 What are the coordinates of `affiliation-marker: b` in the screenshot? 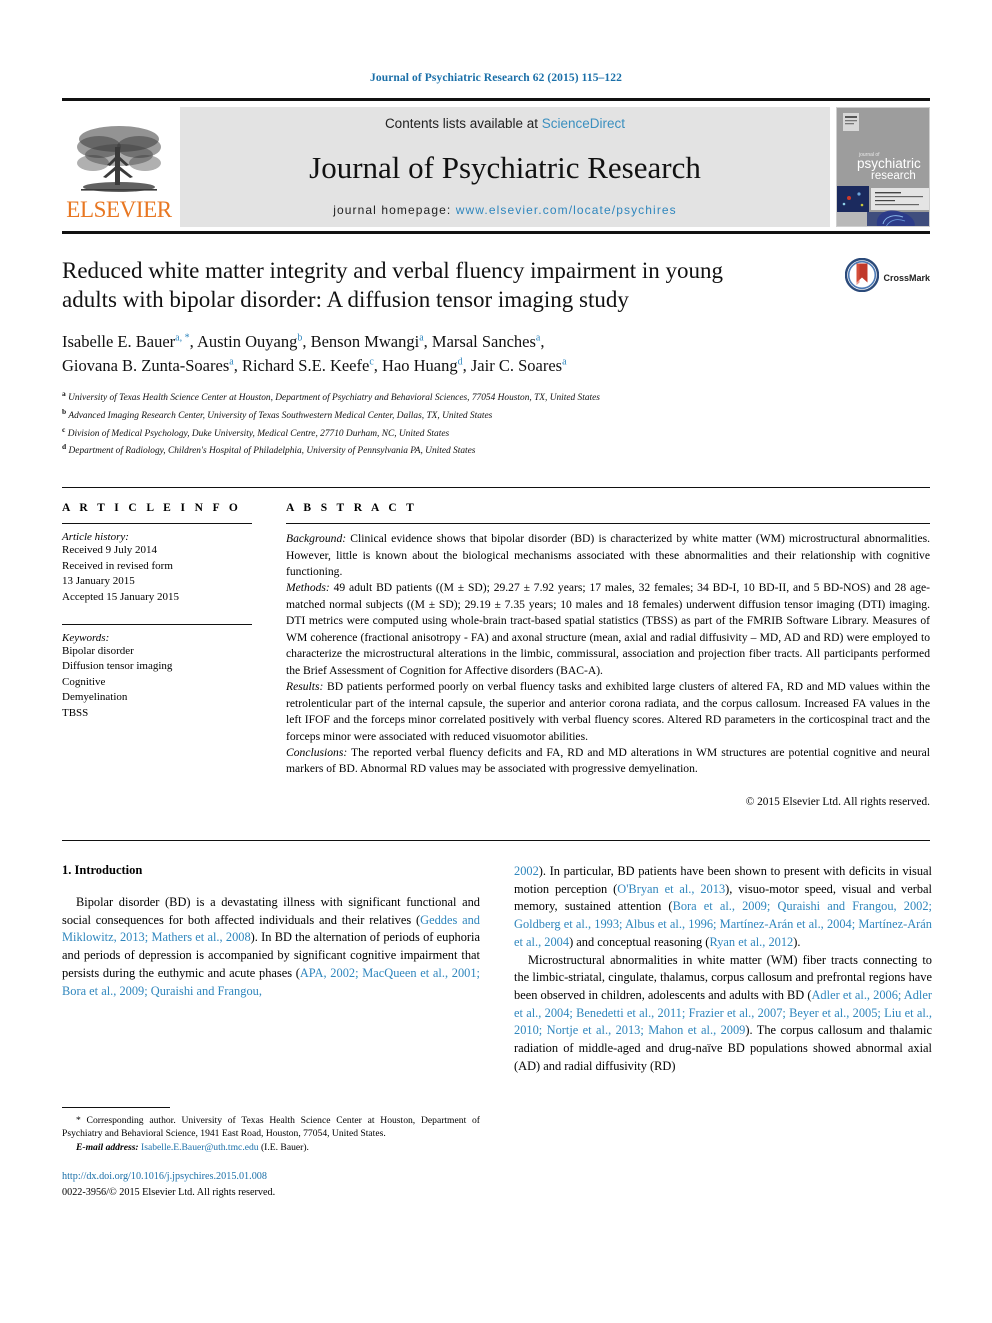 It's located at (64, 411).